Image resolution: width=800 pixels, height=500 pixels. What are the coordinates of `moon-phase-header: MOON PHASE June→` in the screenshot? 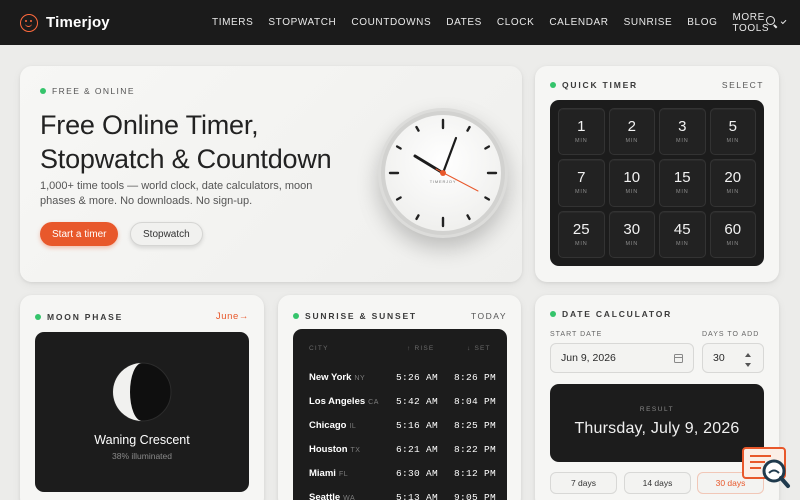 It's located at (142, 316).